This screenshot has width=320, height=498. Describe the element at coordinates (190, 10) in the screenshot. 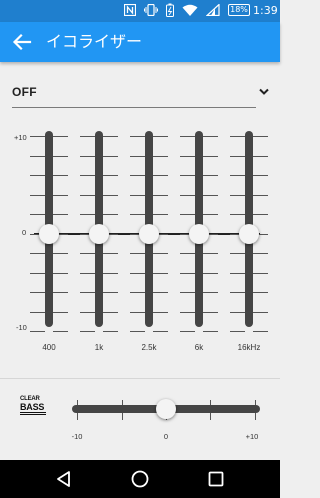

I see `wifi-icon` at that location.